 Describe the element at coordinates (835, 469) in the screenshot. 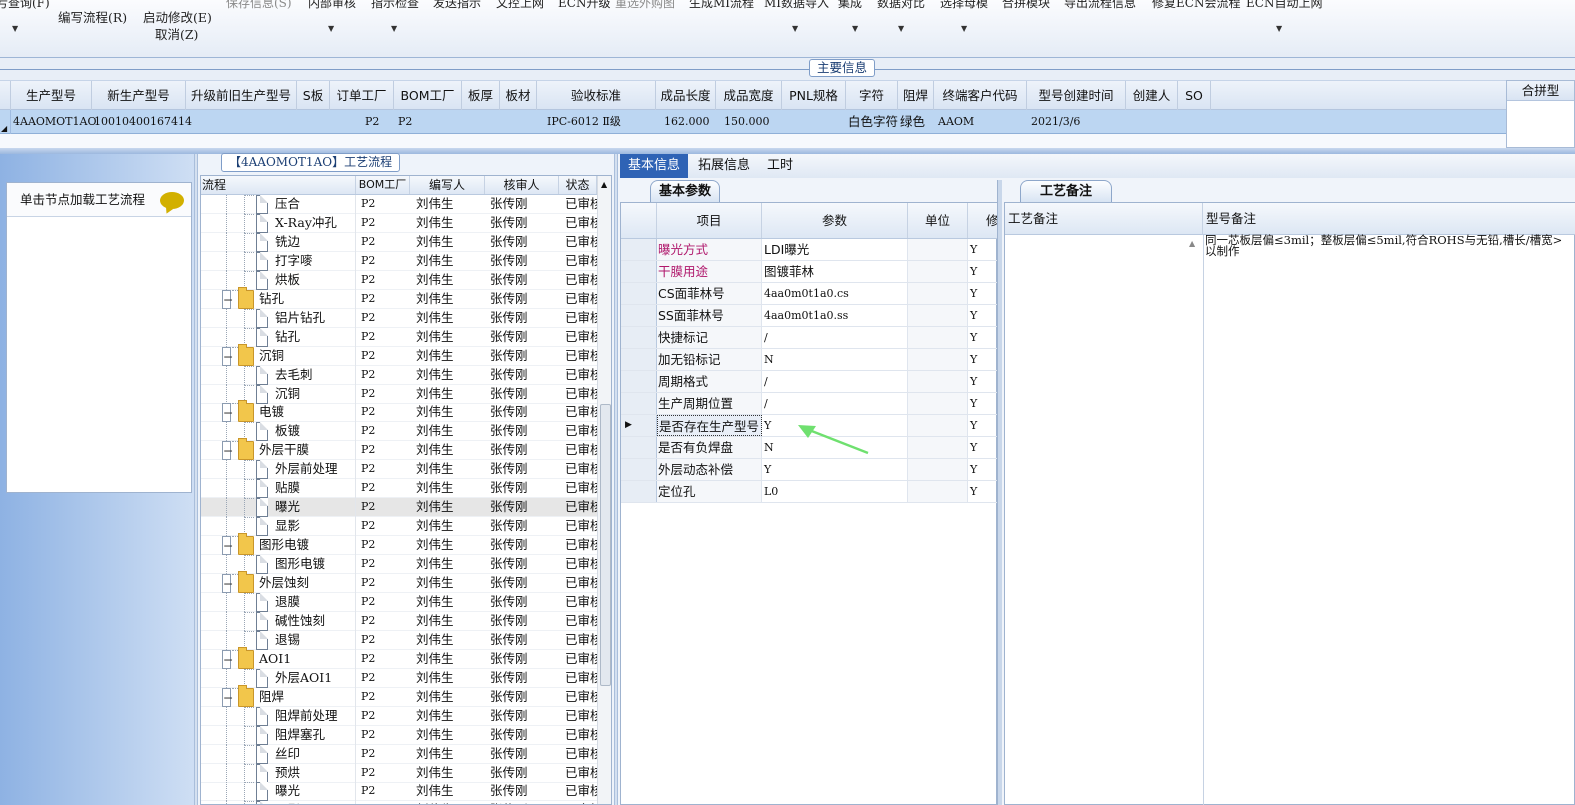

I see `param-value: Y` at that location.